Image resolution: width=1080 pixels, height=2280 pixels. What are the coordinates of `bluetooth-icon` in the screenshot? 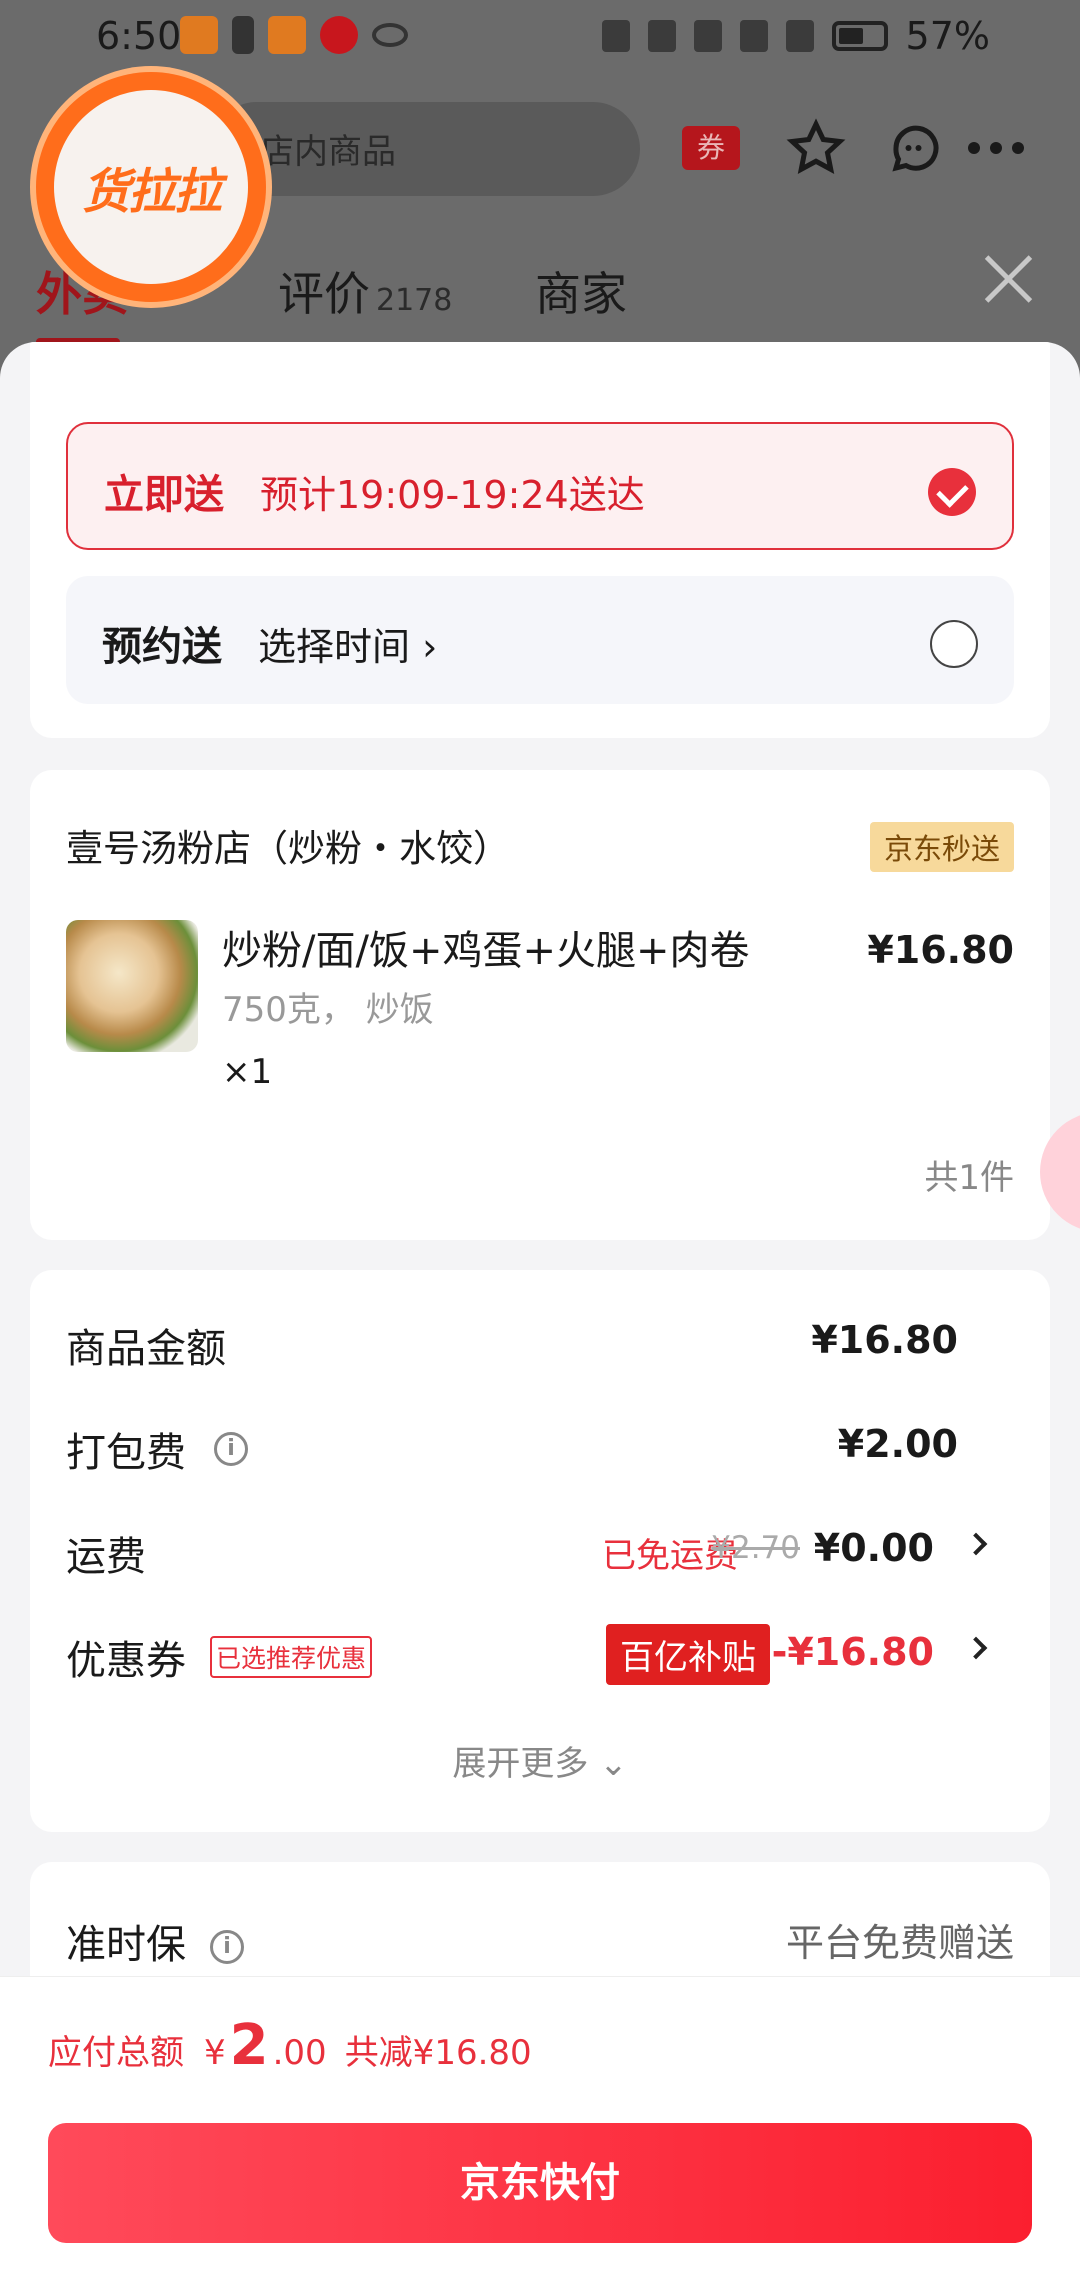 It's located at (661, 36).